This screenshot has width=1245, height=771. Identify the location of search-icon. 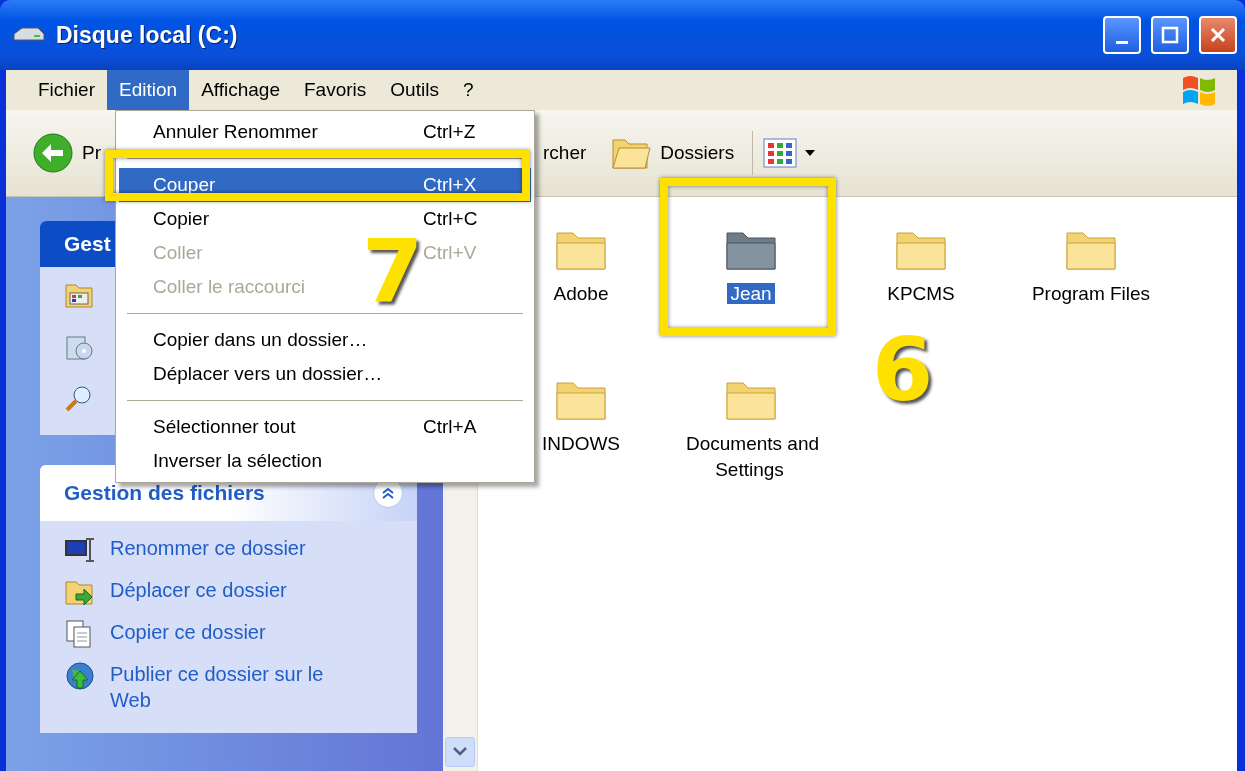
(79, 399).